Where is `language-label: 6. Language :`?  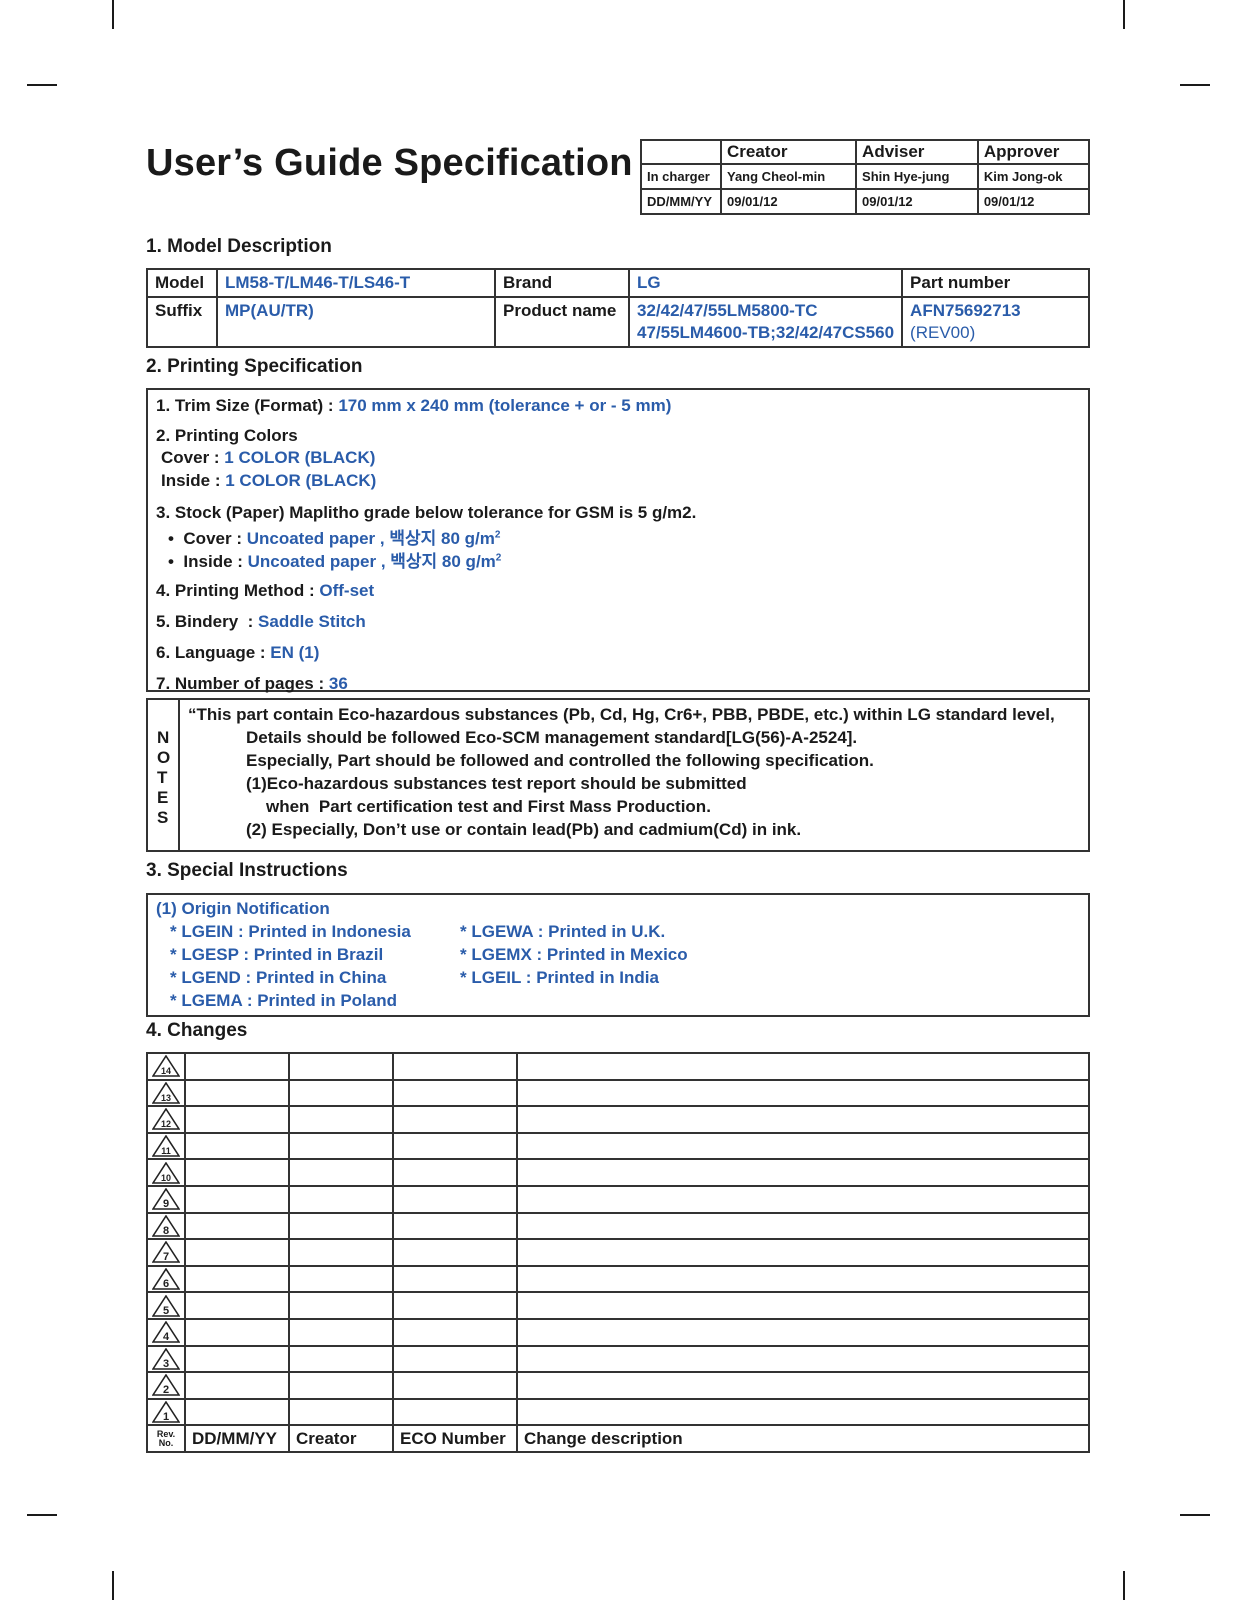 language-label: 6. Language : is located at coordinates (213, 652).